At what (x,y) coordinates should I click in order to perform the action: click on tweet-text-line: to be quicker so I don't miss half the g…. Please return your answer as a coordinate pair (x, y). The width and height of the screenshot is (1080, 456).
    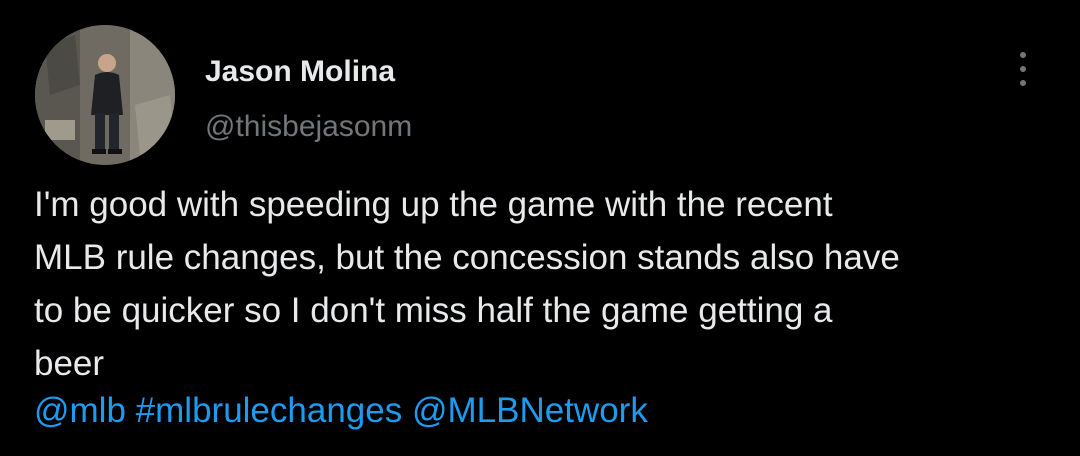
    Looking at the image, I should click on (433, 310).